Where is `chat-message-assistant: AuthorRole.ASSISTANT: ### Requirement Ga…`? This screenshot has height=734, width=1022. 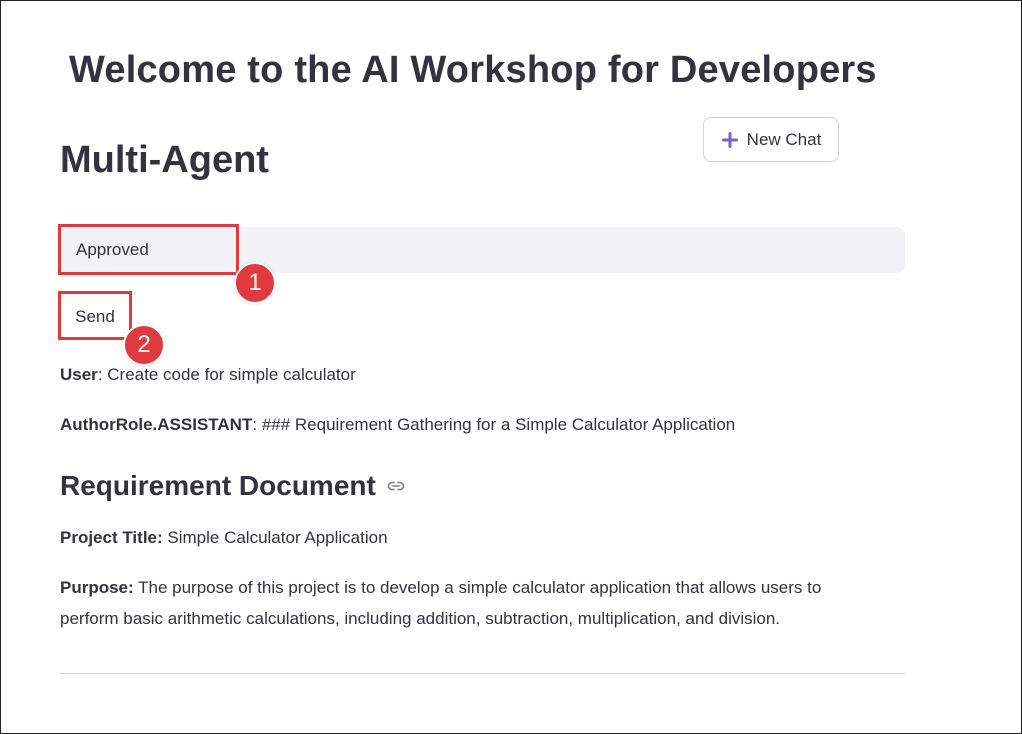
chat-message-assistant: AuthorRole.ASSISTANT: ### Requirement Ga… is located at coordinates (397, 425).